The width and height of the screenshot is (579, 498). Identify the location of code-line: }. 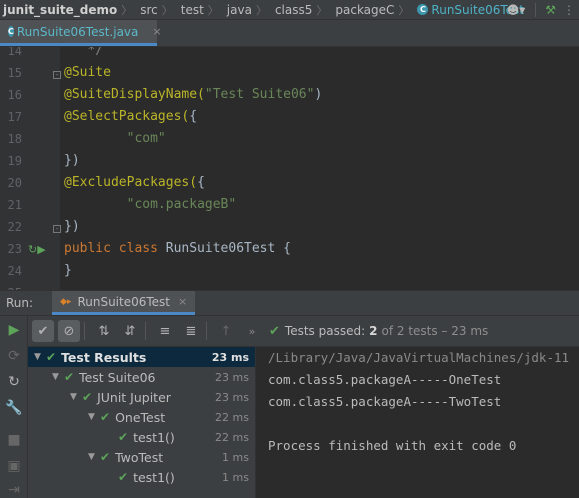
(68, 270).